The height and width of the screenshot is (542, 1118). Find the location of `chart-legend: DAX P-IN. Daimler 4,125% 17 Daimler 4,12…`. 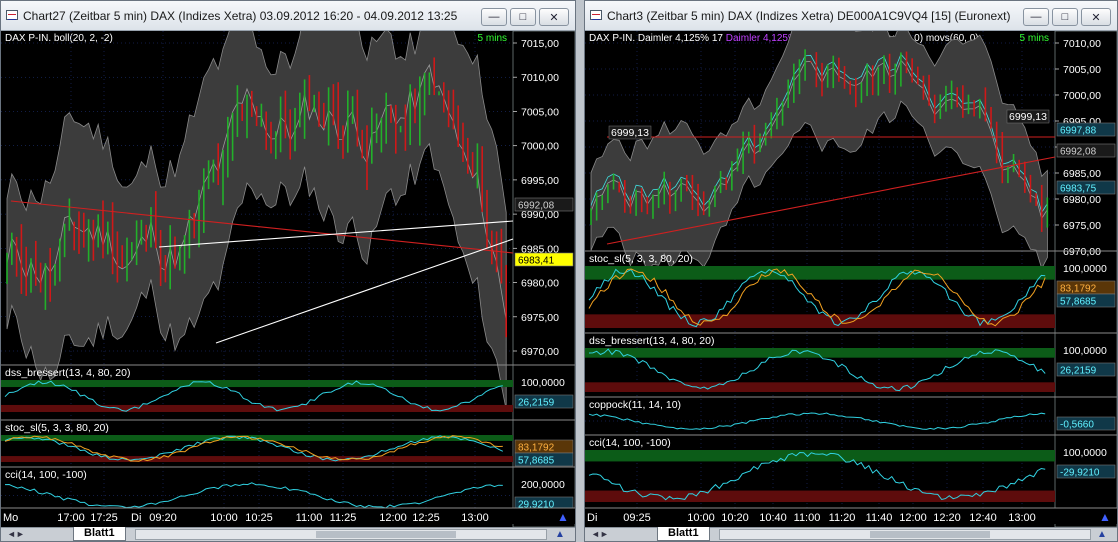

chart-legend: DAX P-IN. Daimler 4,125% 17 Daimler 4,12… is located at coordinates (784, 38).